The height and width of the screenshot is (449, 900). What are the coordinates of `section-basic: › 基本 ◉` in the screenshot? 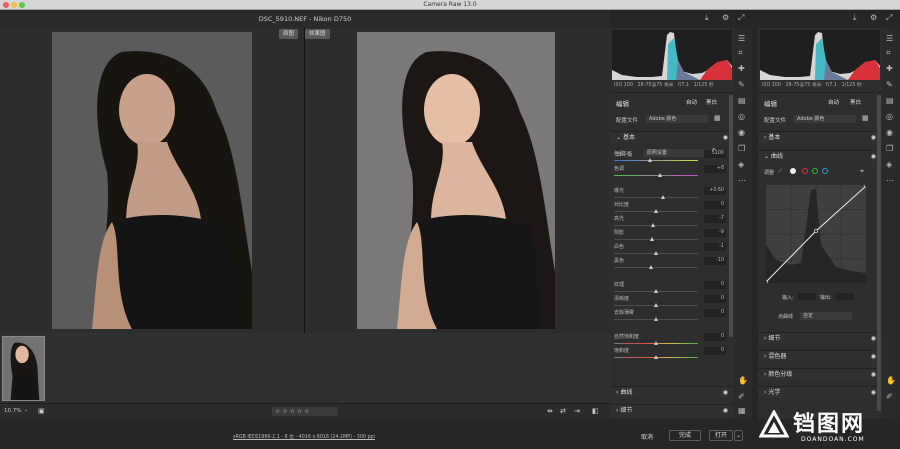 It's located at (820, 137).